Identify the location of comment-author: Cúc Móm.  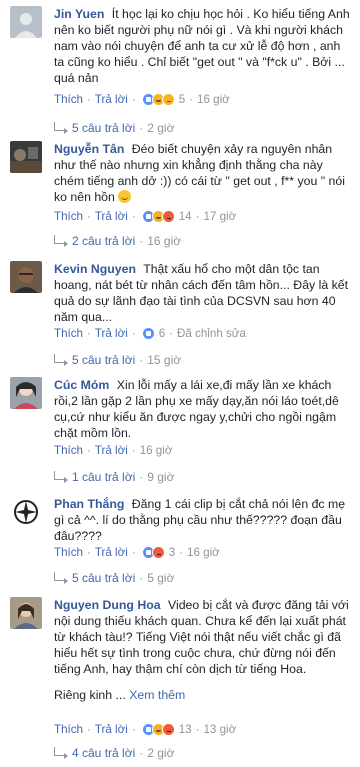
(81, 385).